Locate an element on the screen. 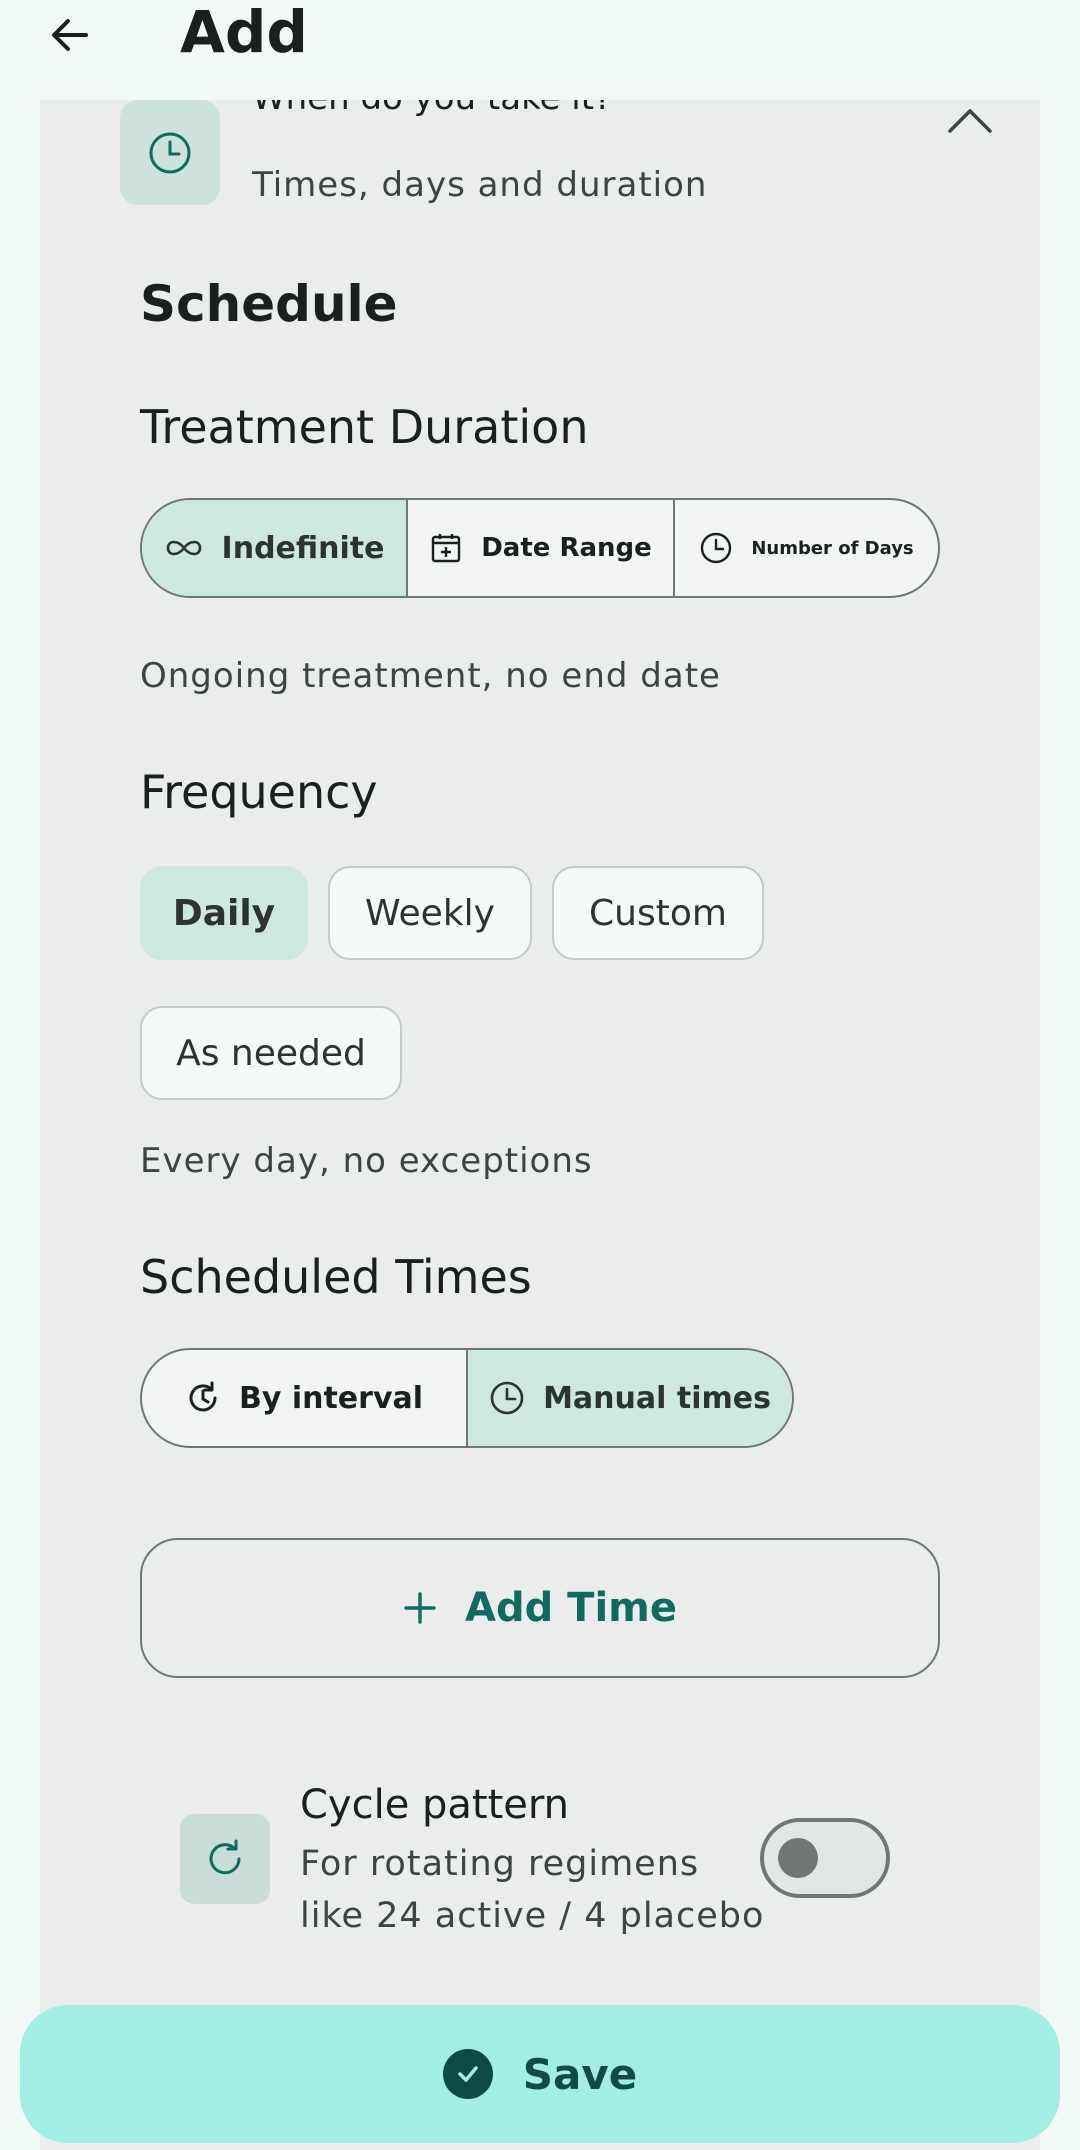  duration-option-date-range: Date Range is located at coordinates (541, 548).